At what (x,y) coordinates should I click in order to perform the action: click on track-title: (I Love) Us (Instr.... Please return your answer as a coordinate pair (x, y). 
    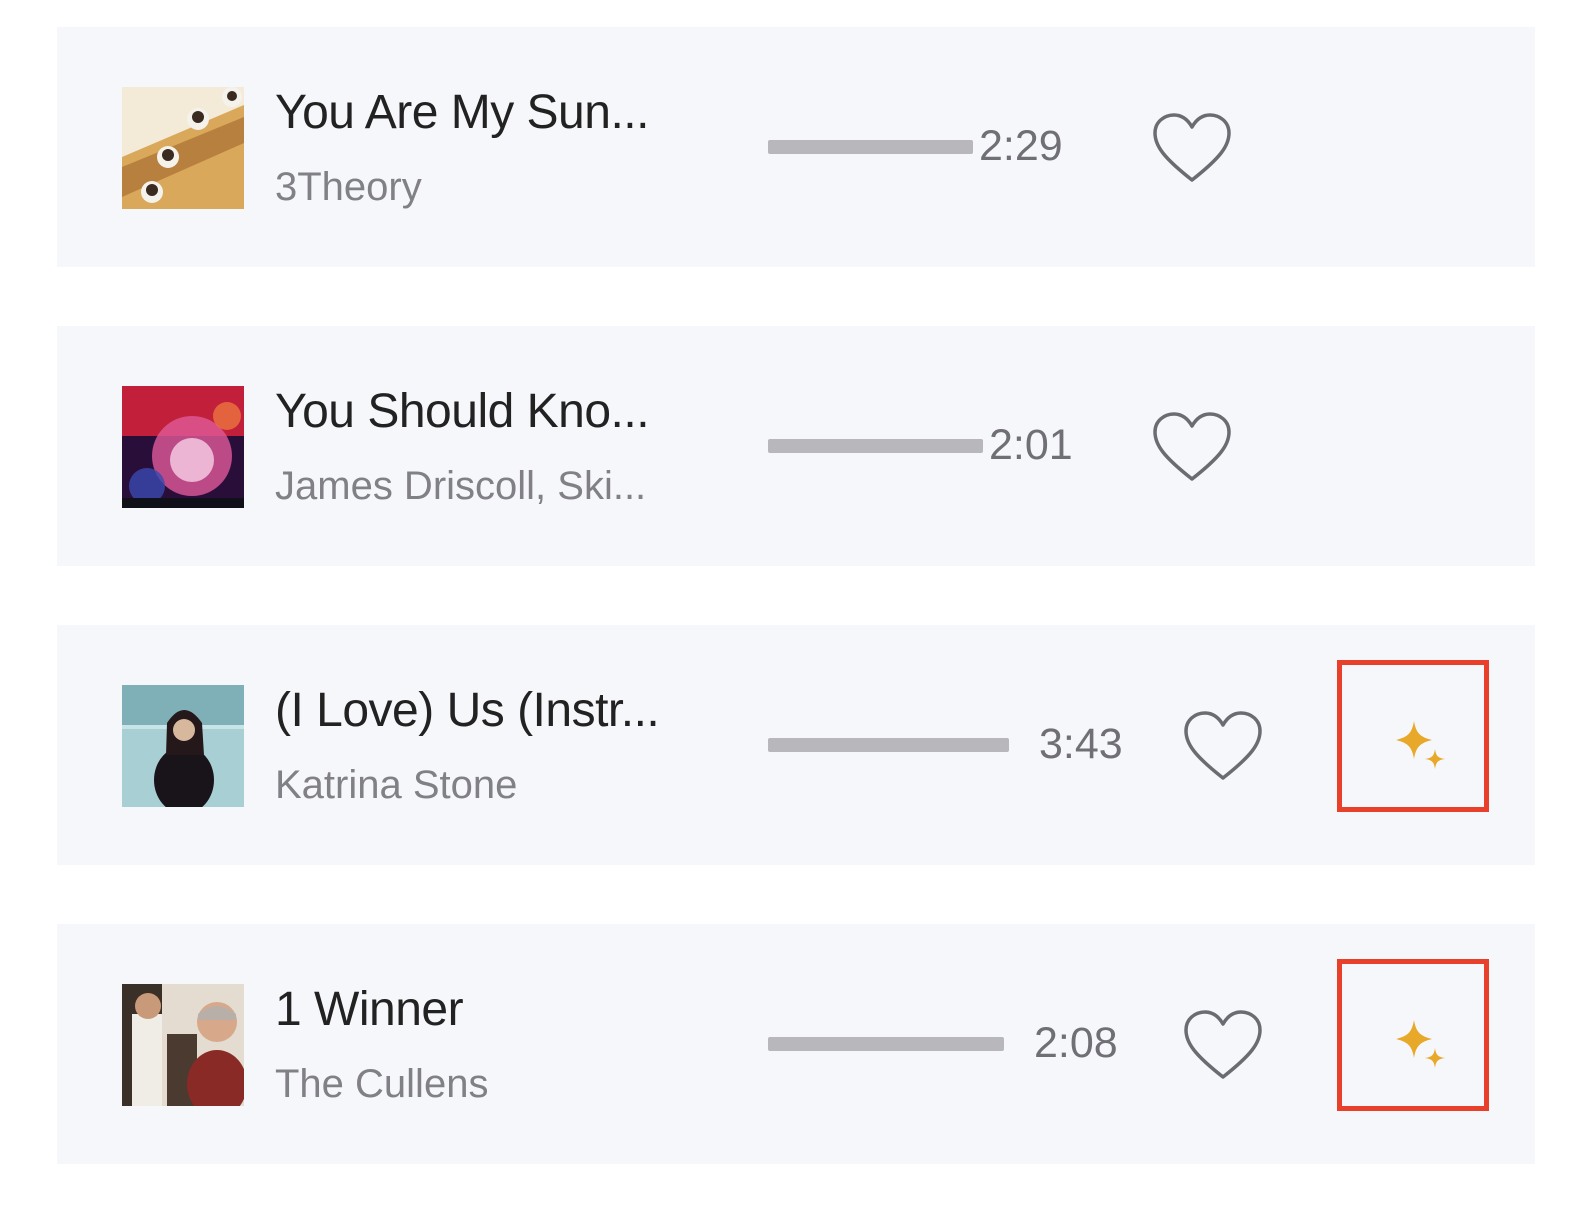
    Looking at the image, I should click on (467, 710).